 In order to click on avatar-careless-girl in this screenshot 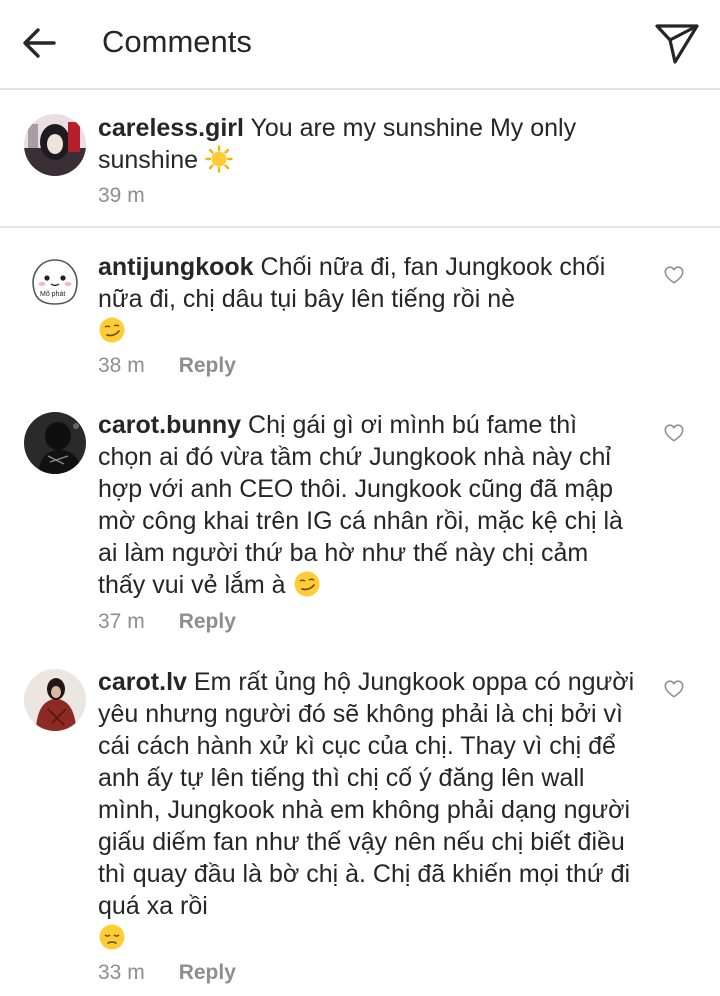, I will do `click(55, 145)`.